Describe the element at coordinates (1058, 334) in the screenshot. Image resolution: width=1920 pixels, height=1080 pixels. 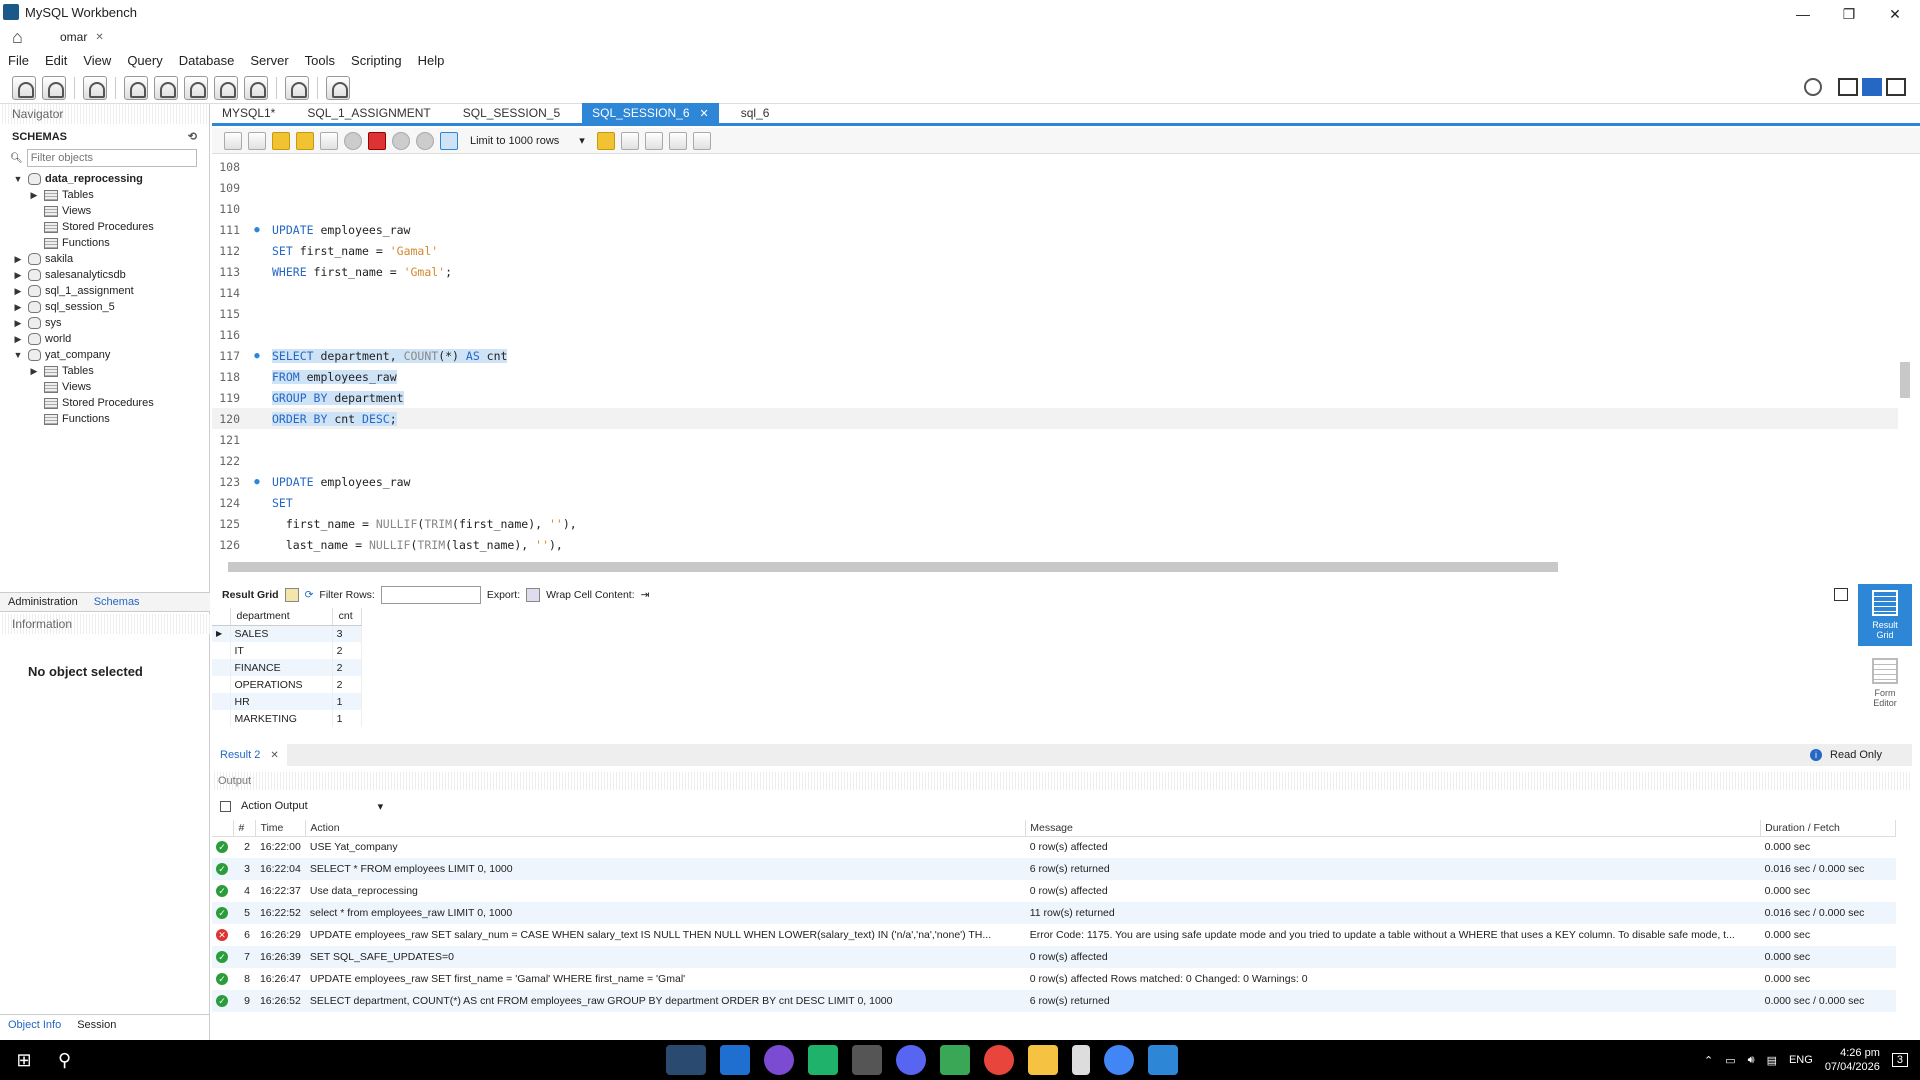
I see `code-line: 116` at that location.